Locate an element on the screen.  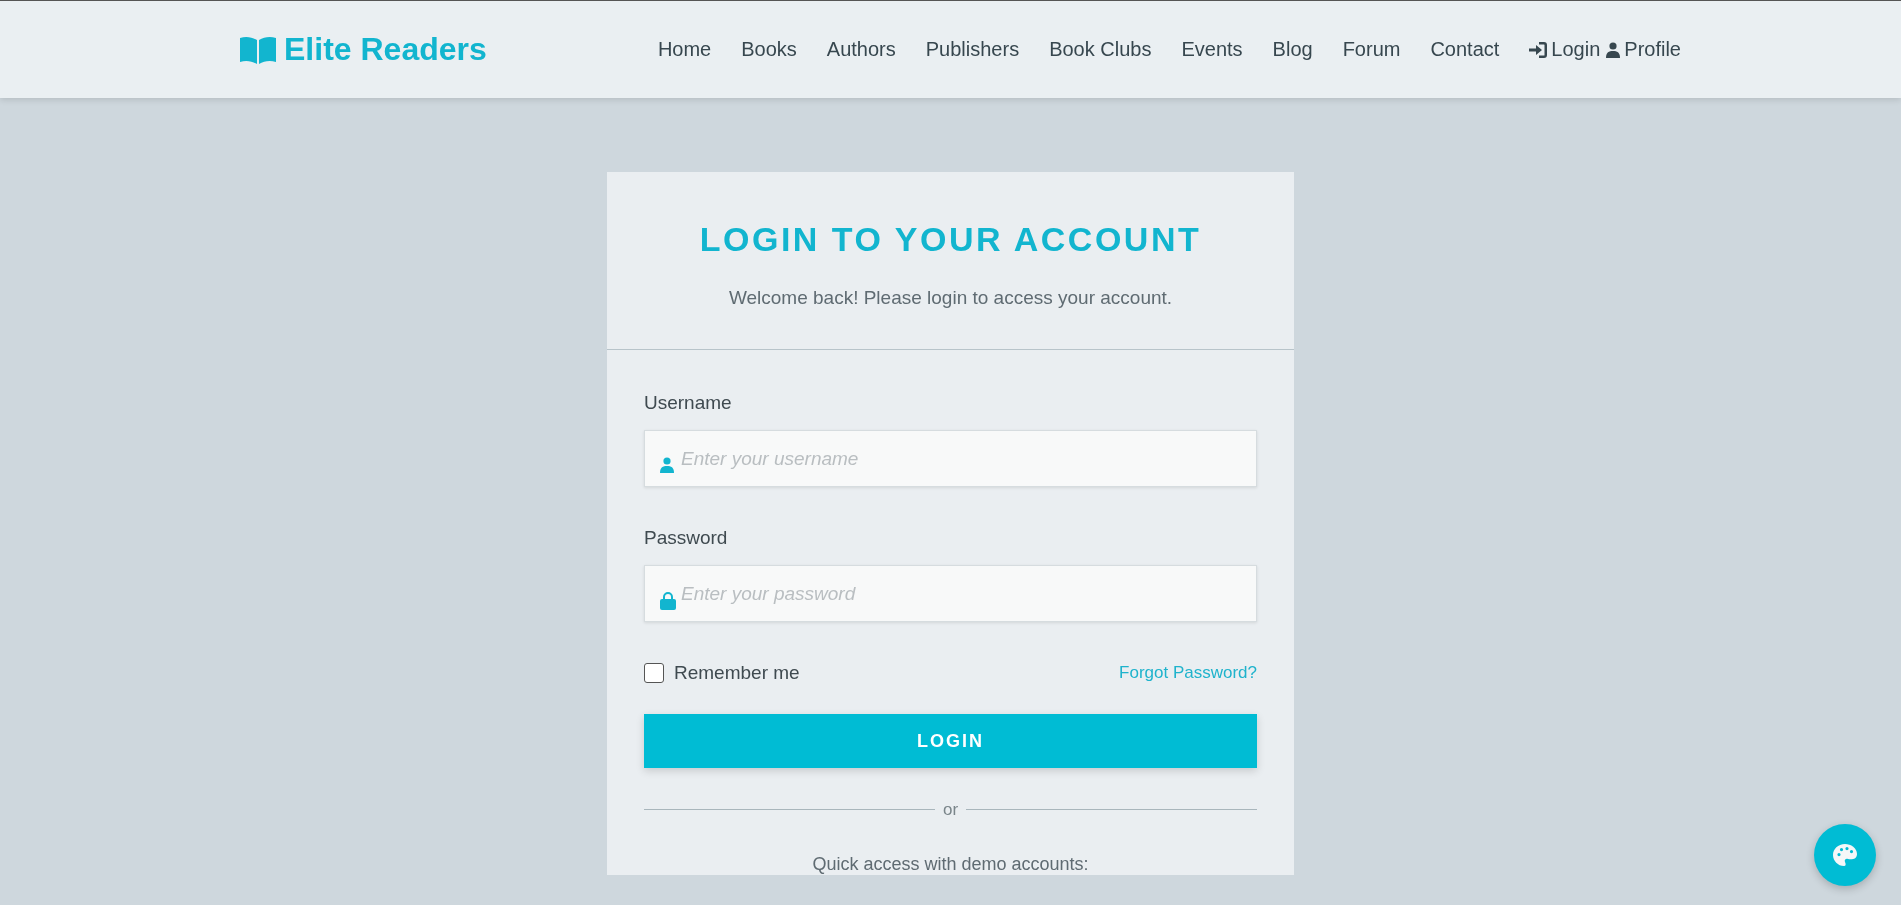
nav-link: Blog is located at coordinates (1292, 49).